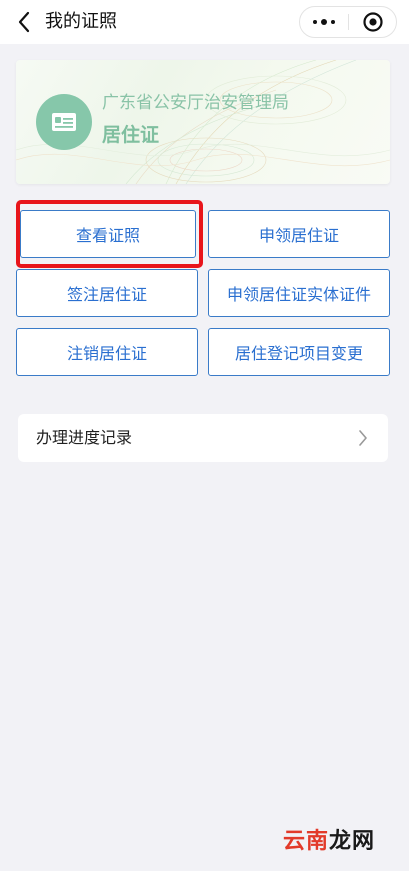 The height and width of the screenshot is (871, 409). I want to click on miniprogram-capsule, so click(348, 22).